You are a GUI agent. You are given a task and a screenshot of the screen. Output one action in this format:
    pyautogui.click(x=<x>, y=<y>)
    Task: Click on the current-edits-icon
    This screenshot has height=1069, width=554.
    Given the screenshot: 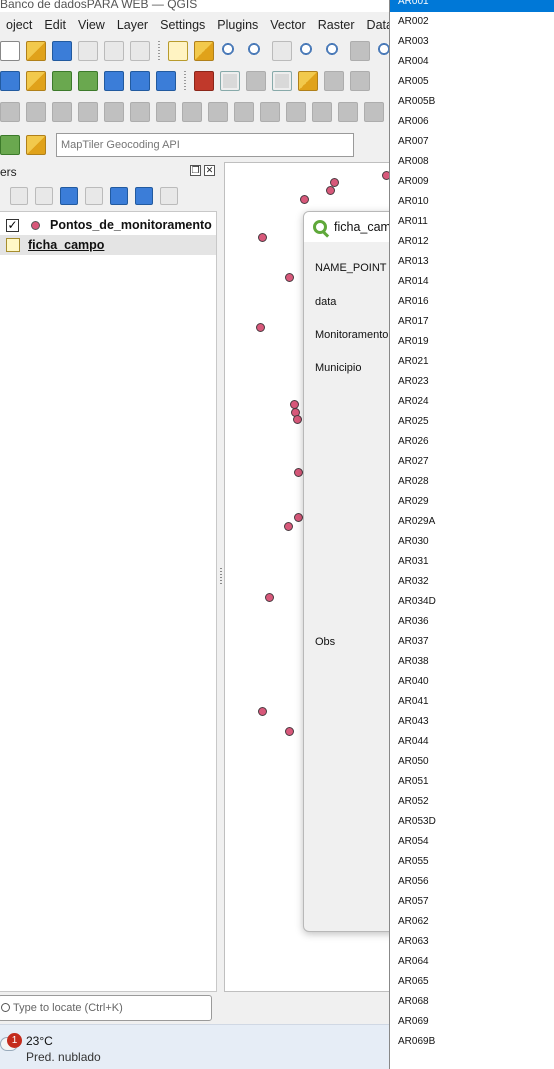 What is the action you would take?
    pyautogui.click(x=204, y=81)
    